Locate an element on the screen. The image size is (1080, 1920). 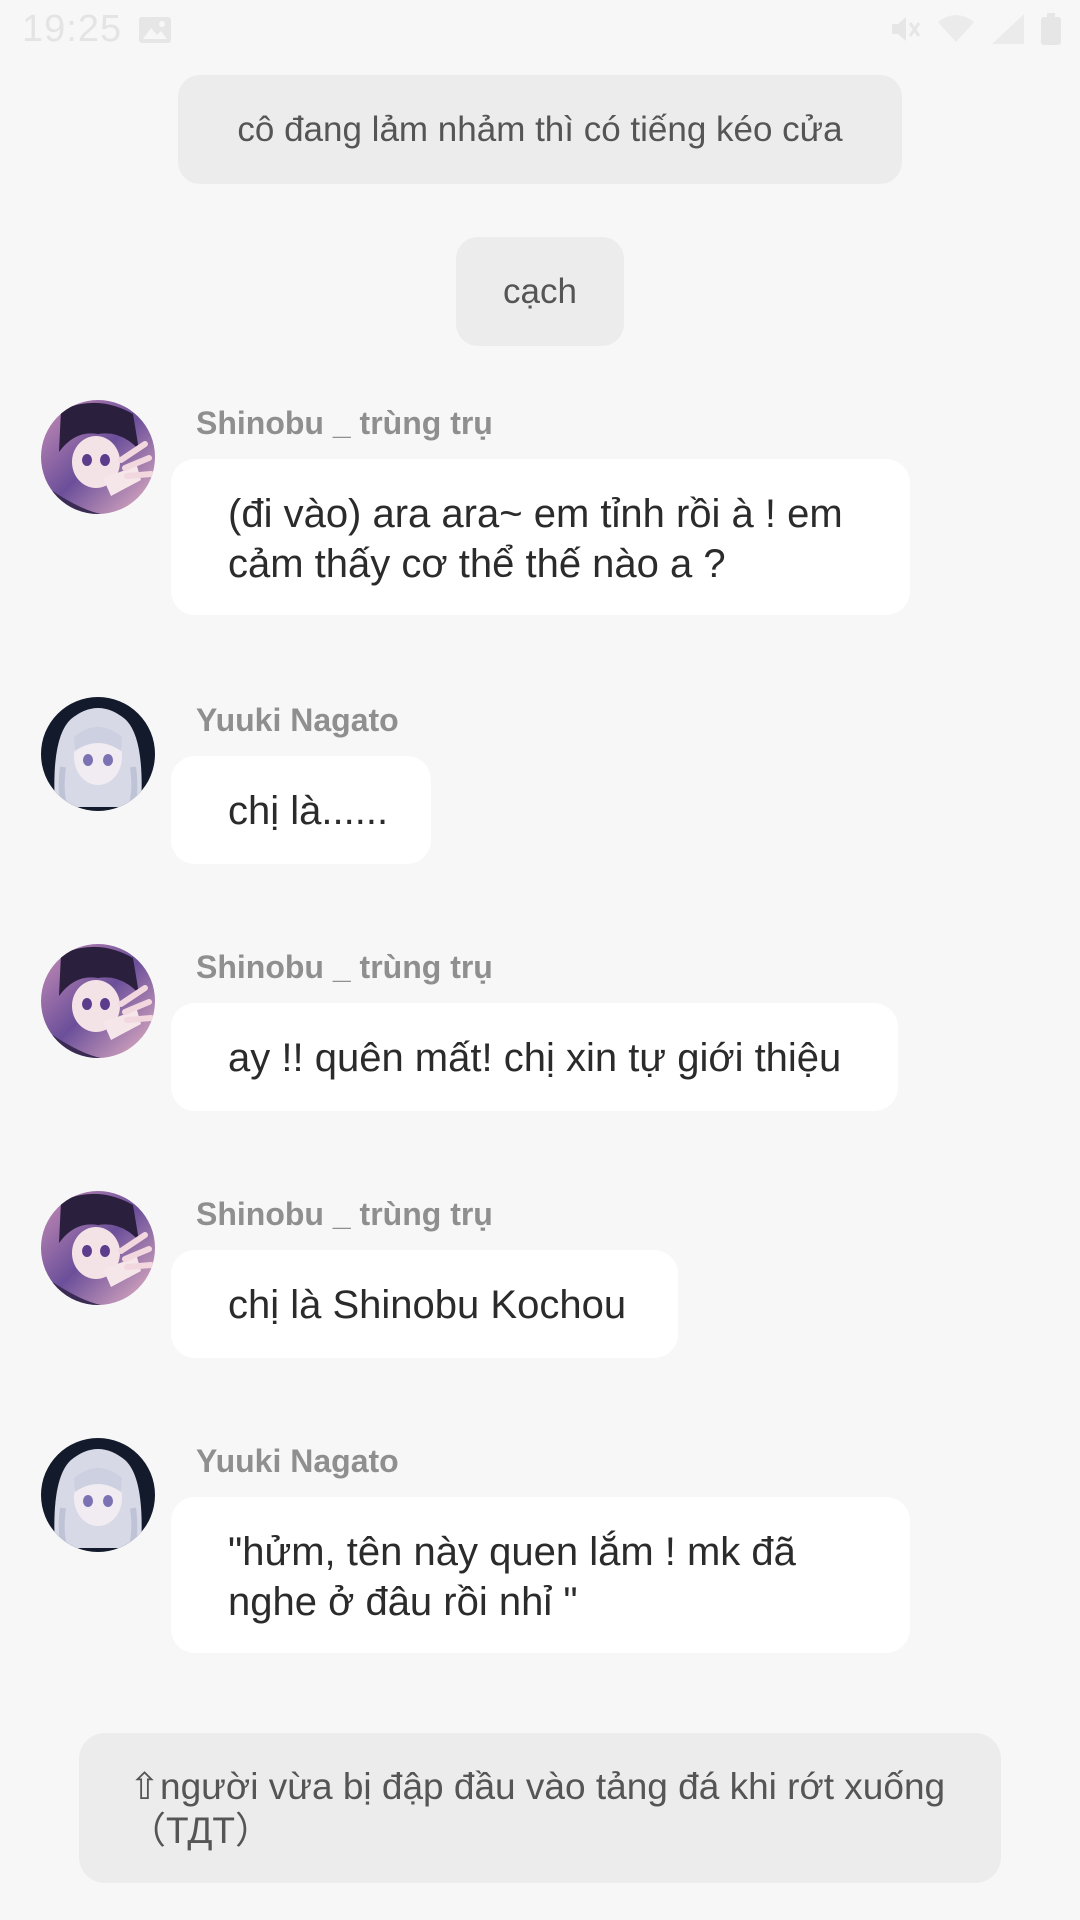
wifi-icon is located at coordinates (956, 28).